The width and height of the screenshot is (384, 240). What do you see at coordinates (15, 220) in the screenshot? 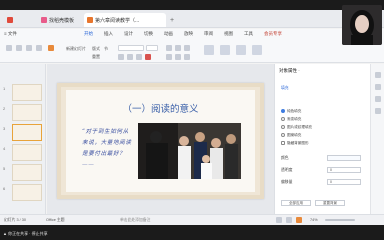
I see `slide-counter: 幻灯片 3 / 30` at bounding box center [15, 220].